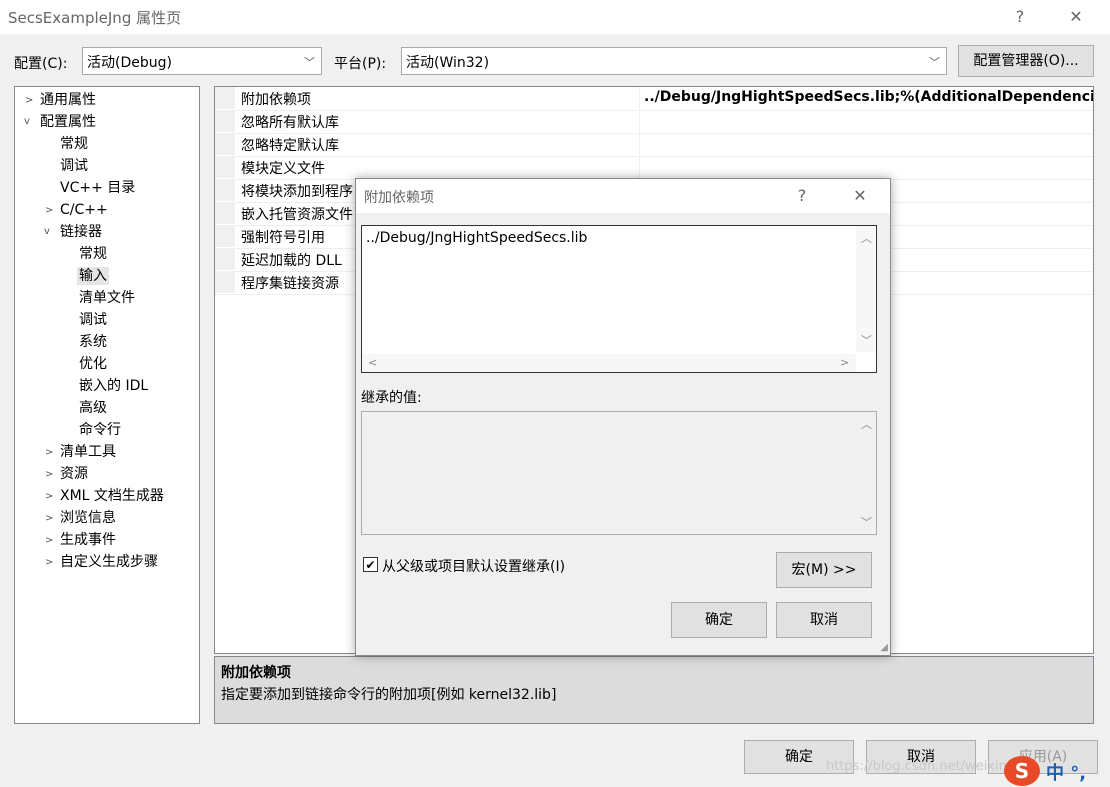  Describe the element at coordinates (884, 647) in the screenshot. I see `resize-grip-icon: ◢` at that location.